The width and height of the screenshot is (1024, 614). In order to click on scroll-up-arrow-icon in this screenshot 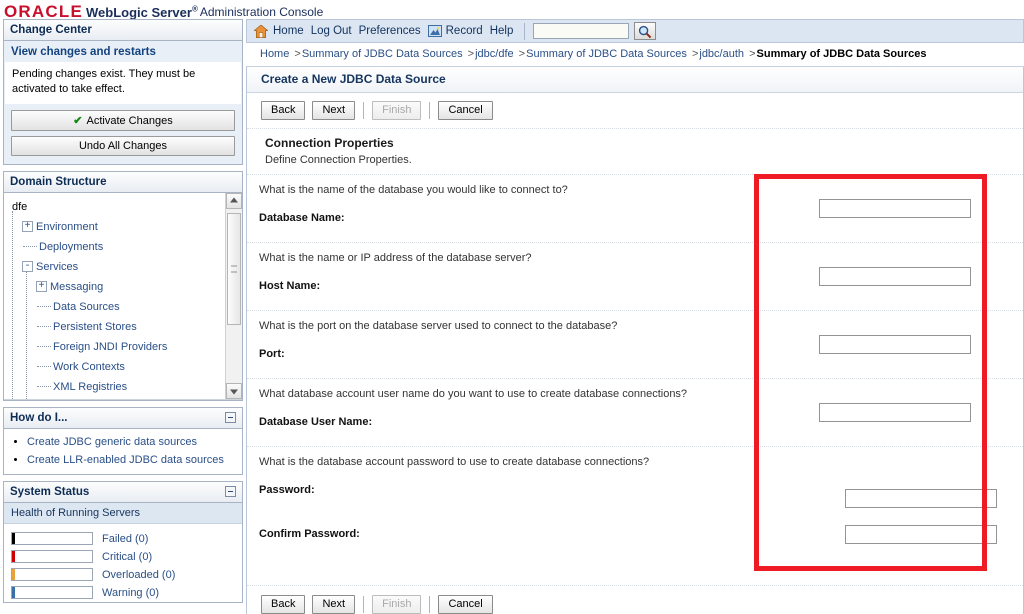, I will do `click(234, 200)`.